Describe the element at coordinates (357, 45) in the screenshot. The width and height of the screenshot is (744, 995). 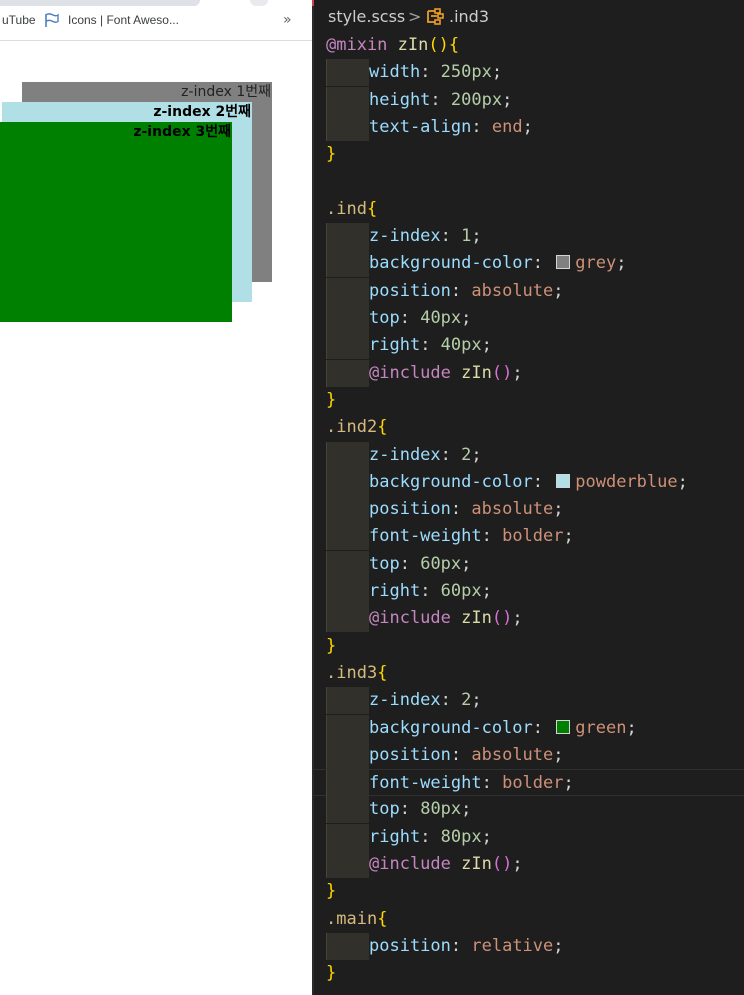
I see `code-token: @mixin` at that location.